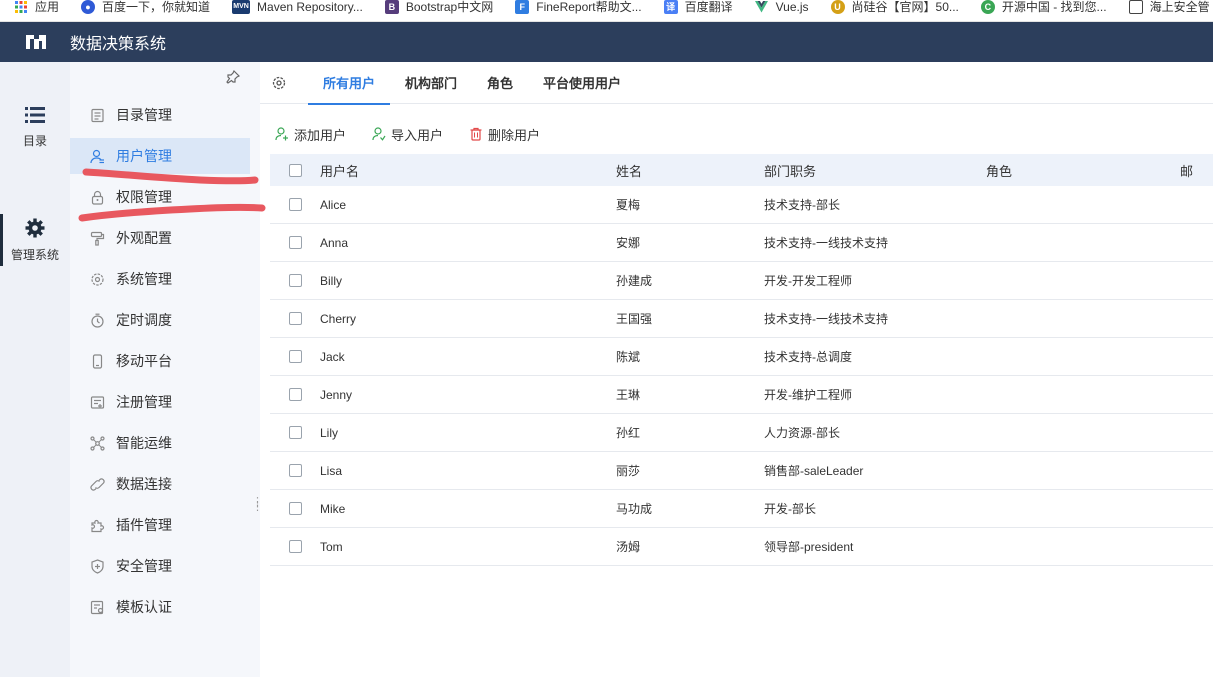 This screenshot has width=1213, height=677. Describe the element at coordinates (333, 204) in the screenshot. I see `cell-username: Alice` at that location.